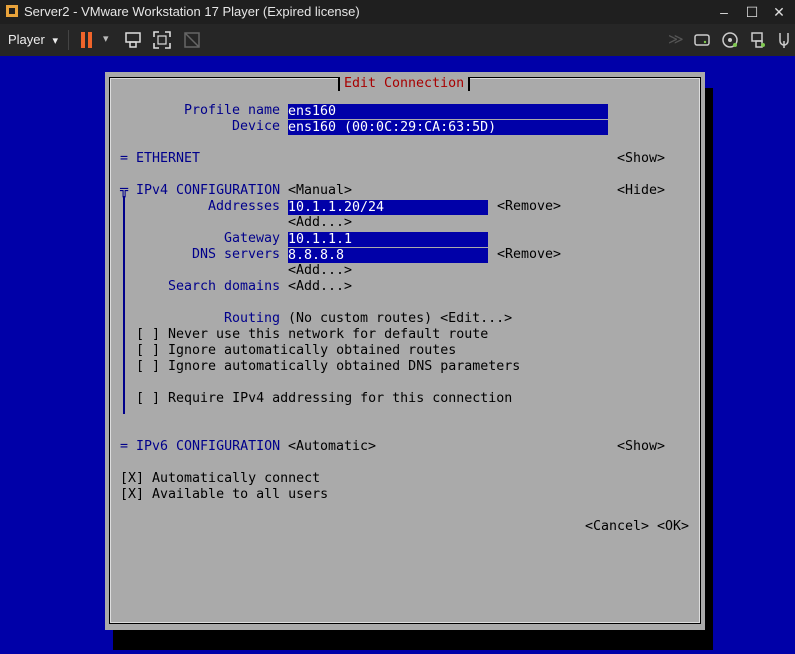 This screenshot has width=795, height=654. What do you see at coordinates (200, 446) in the screenshot?
I see `ipv6-section-header: = IPv6 CONFIGURATION` at bounding box center [200, 446].